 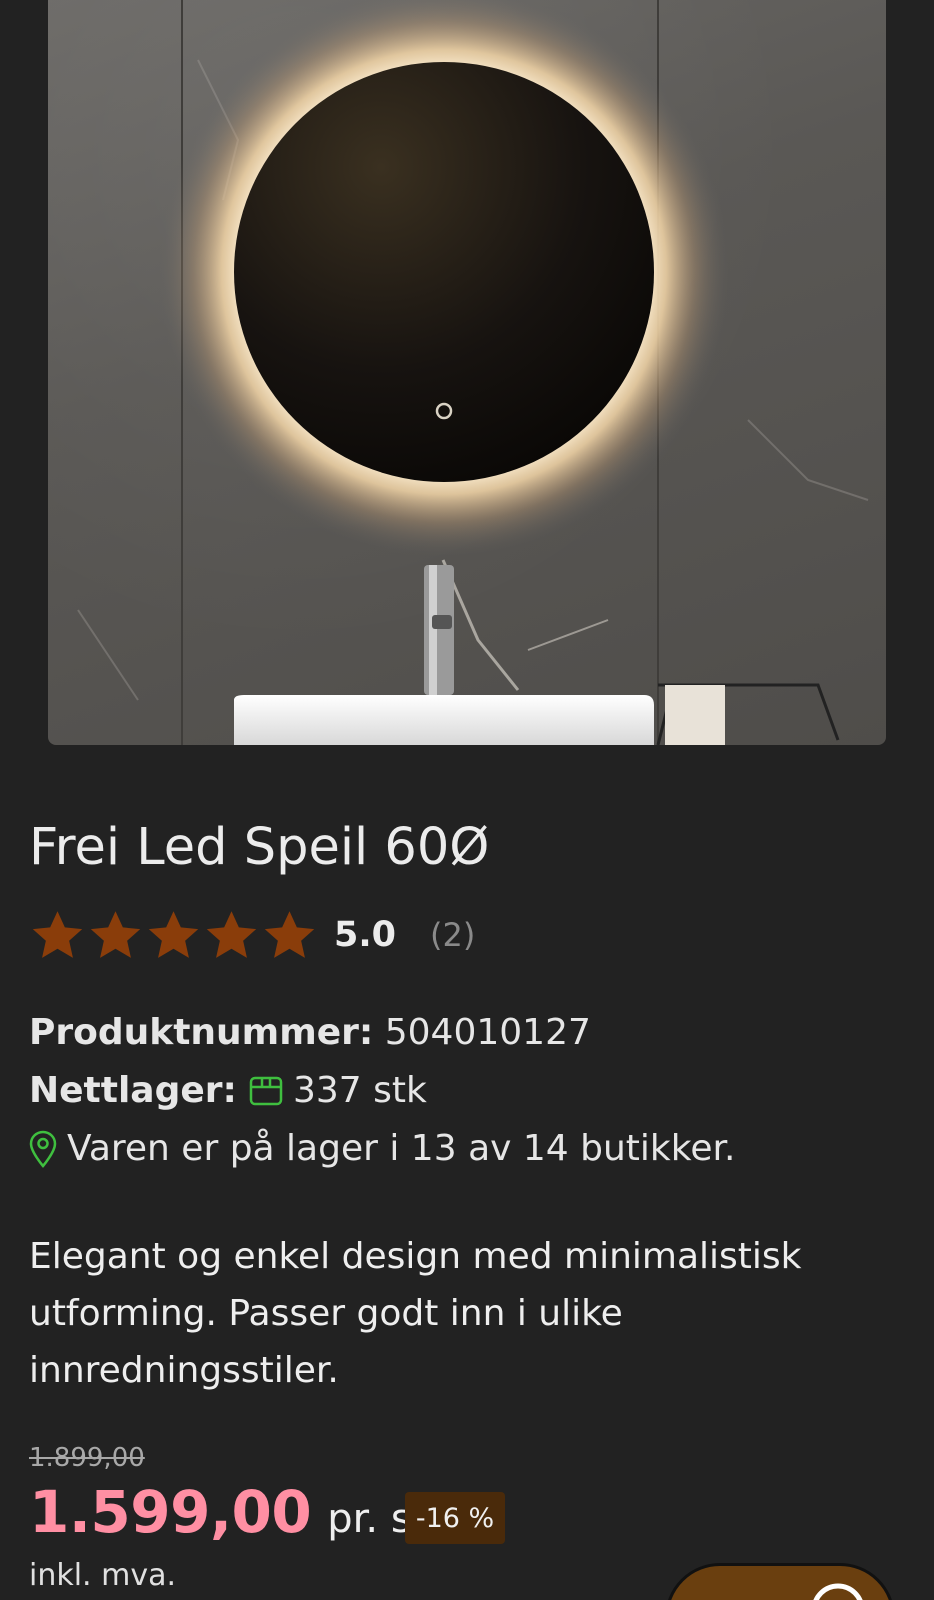 What do you see at coordinates (365, 935) in the screenshot?
I see `rating-score: 5.0` at bounding box center [365, 935].